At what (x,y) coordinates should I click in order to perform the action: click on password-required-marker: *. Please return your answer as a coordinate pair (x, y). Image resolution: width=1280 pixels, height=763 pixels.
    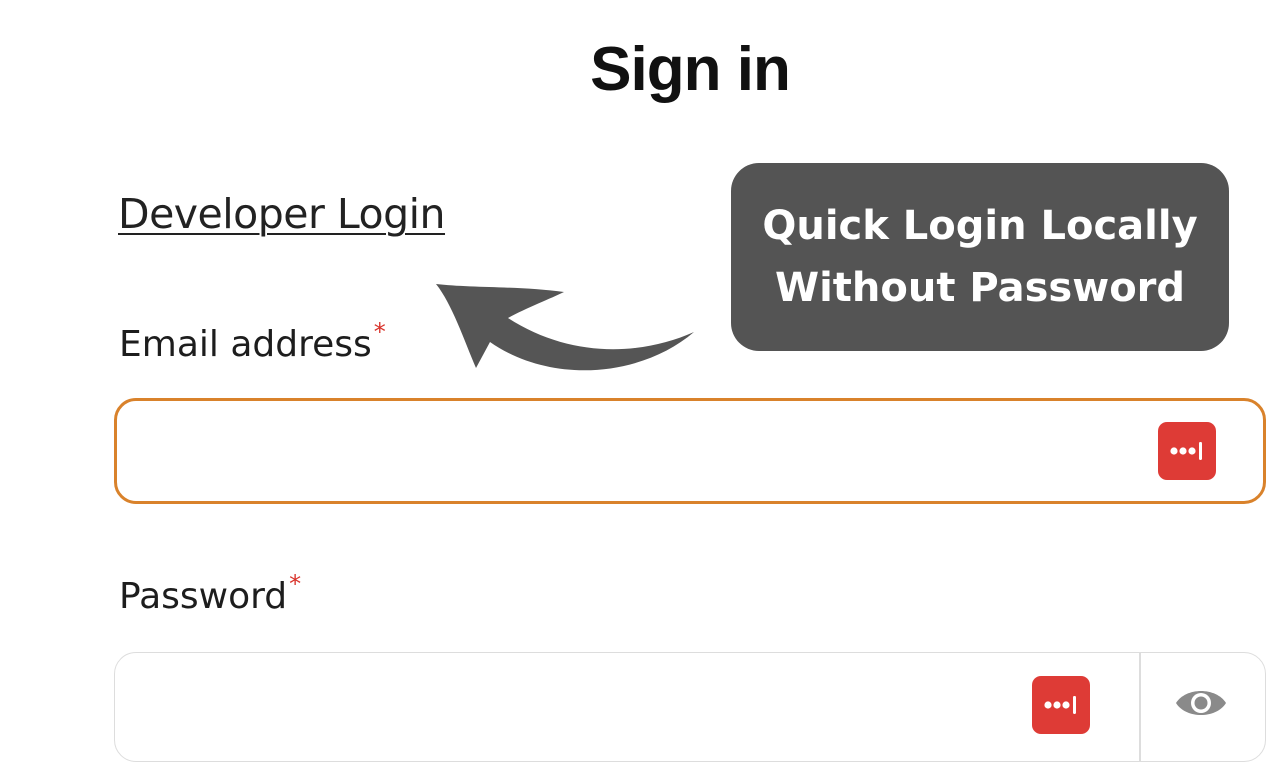
    Looking at the image, I should click on (295, 584).